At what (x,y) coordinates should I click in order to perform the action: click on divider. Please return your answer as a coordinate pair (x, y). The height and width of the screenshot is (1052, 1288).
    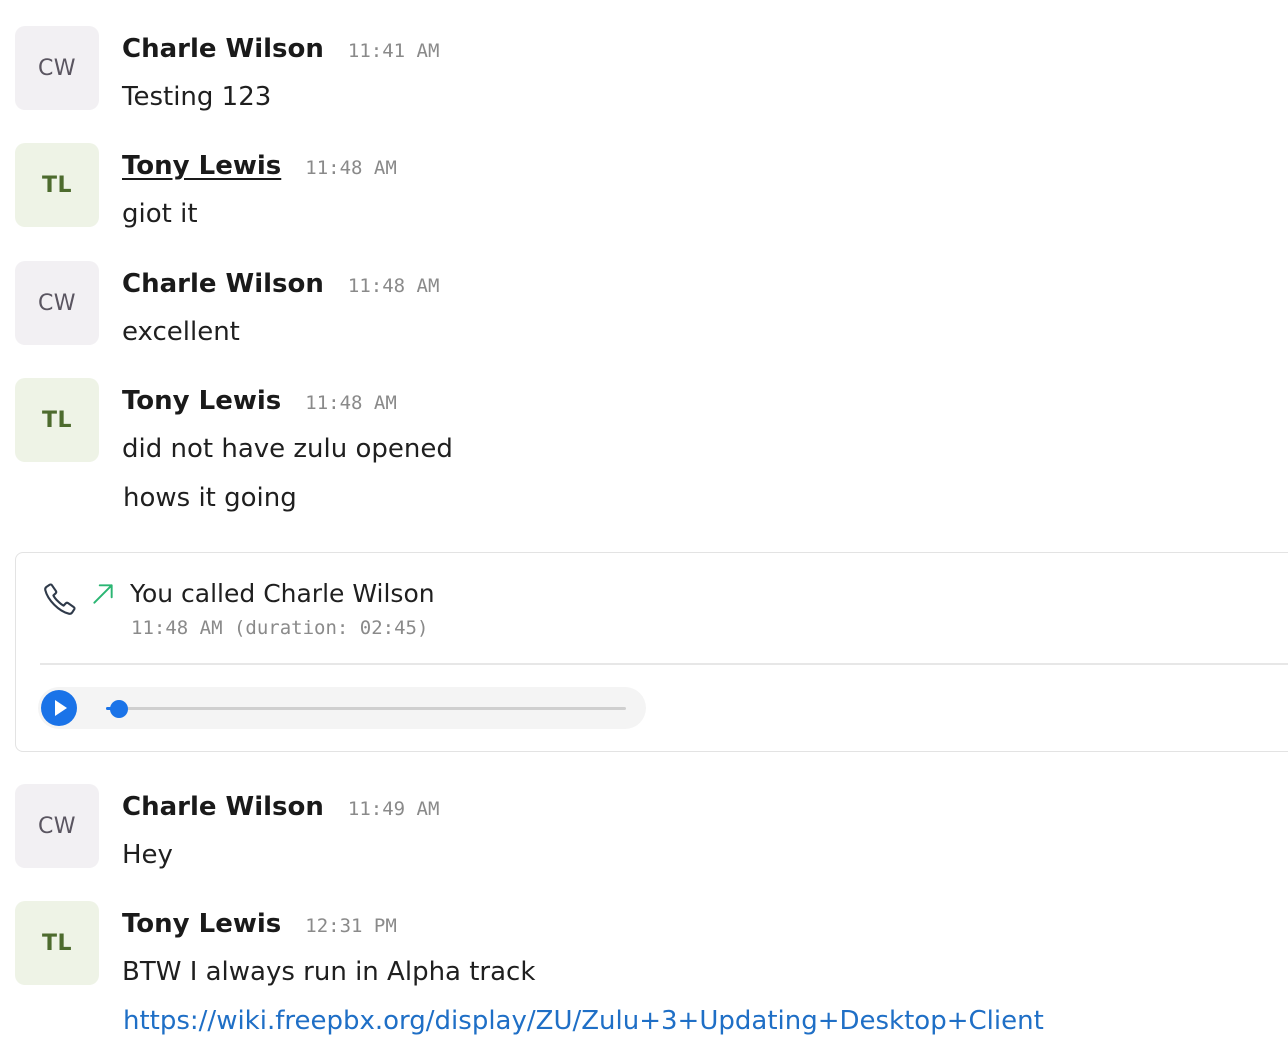
    Looking at the image, I should click on (664, 664).